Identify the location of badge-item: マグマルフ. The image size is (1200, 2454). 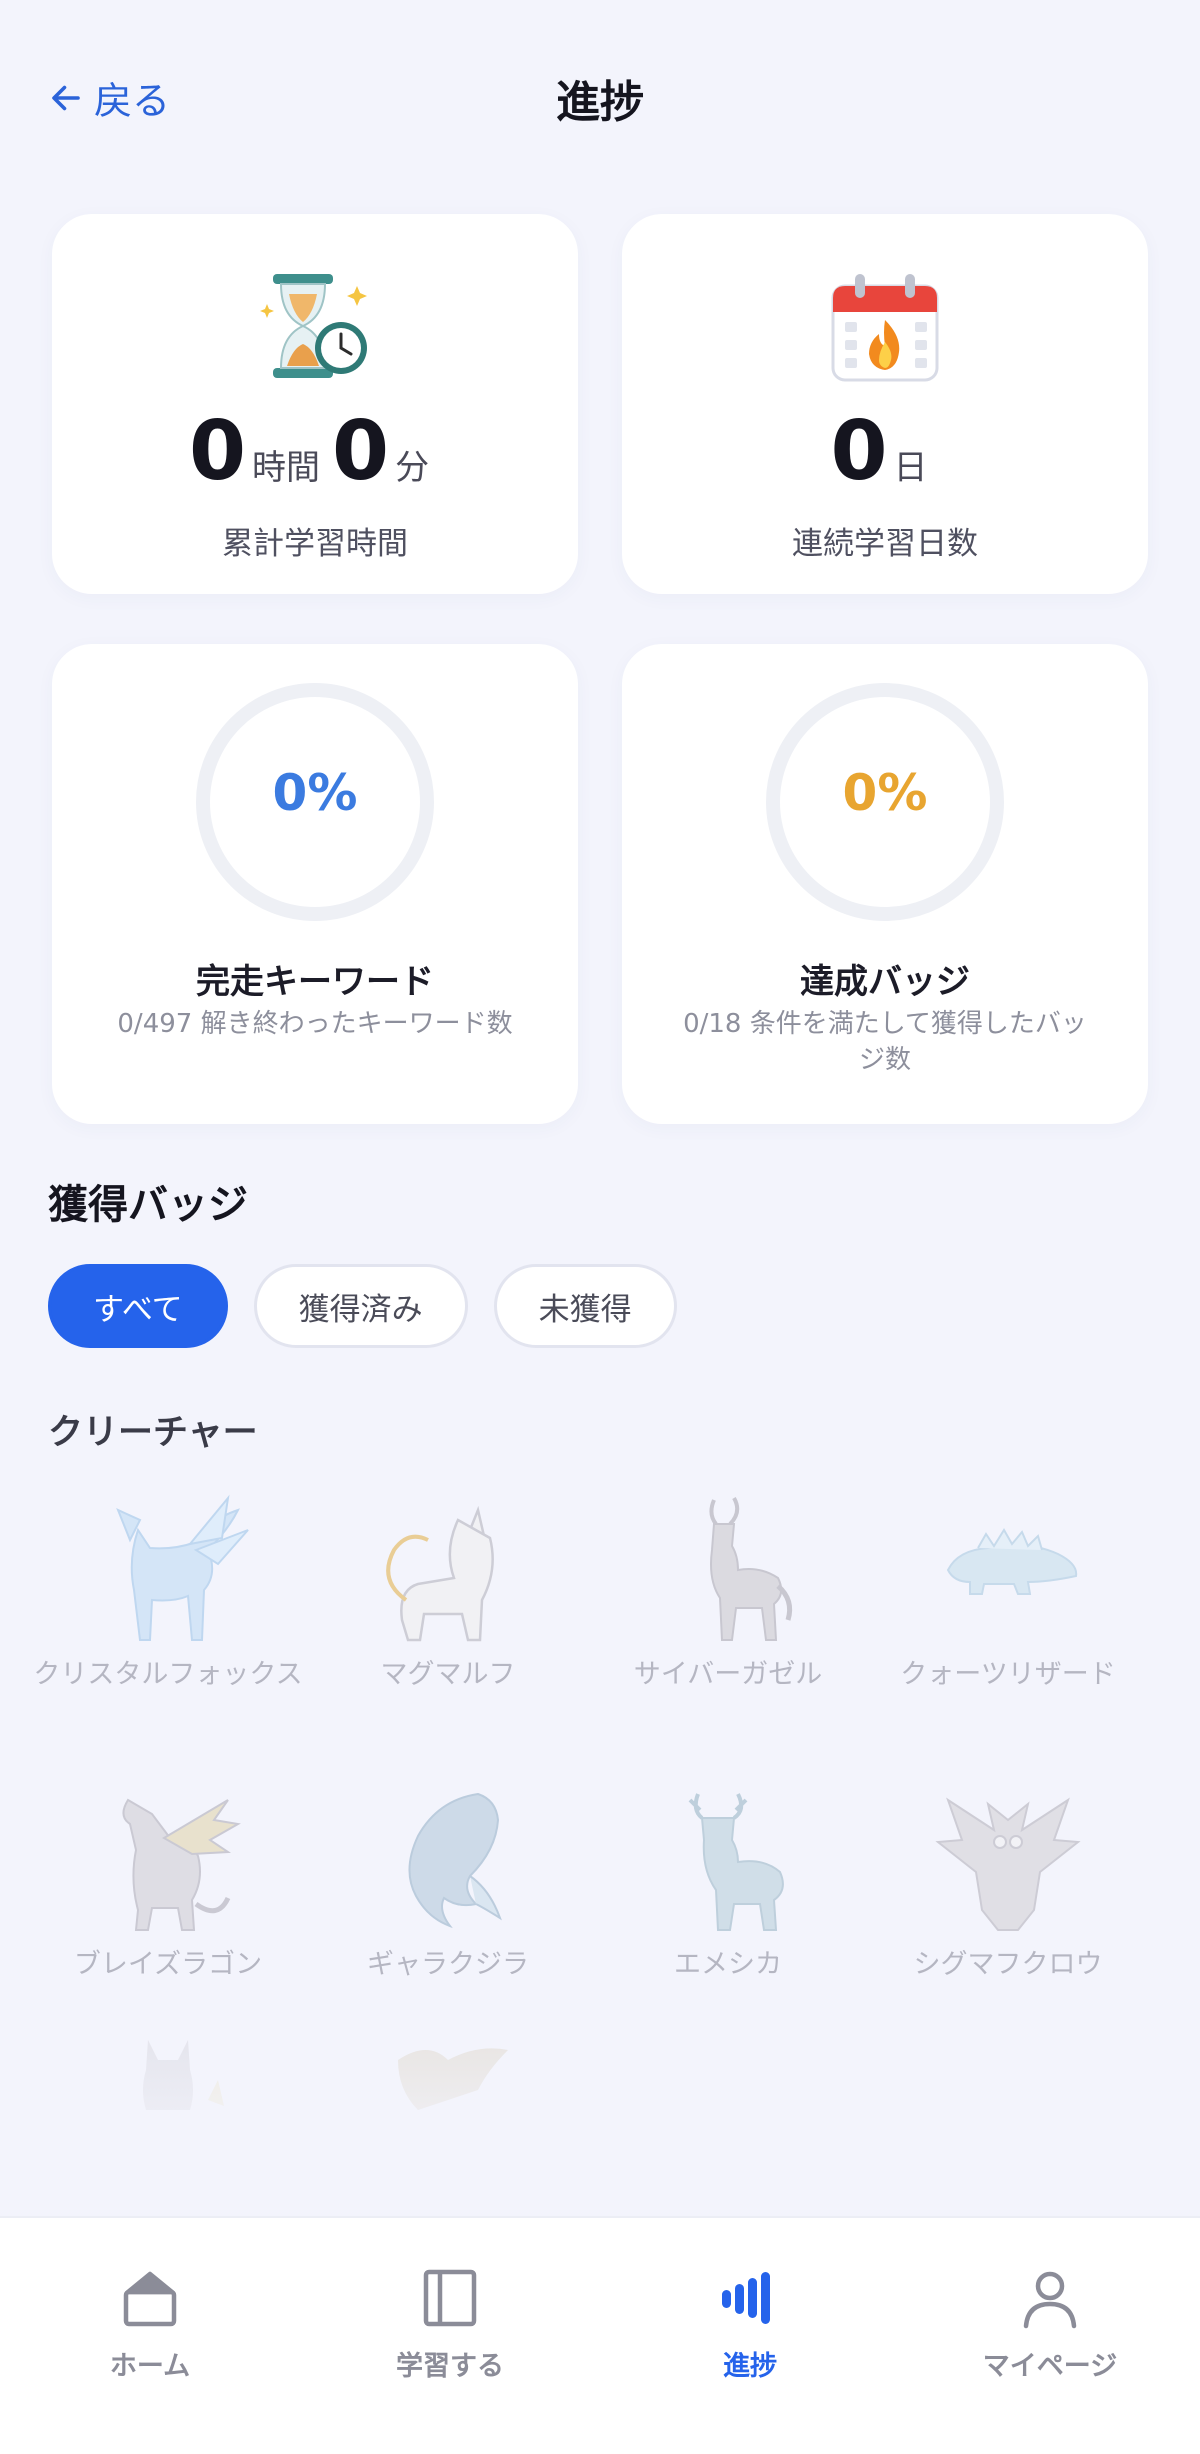
(448, 1592).